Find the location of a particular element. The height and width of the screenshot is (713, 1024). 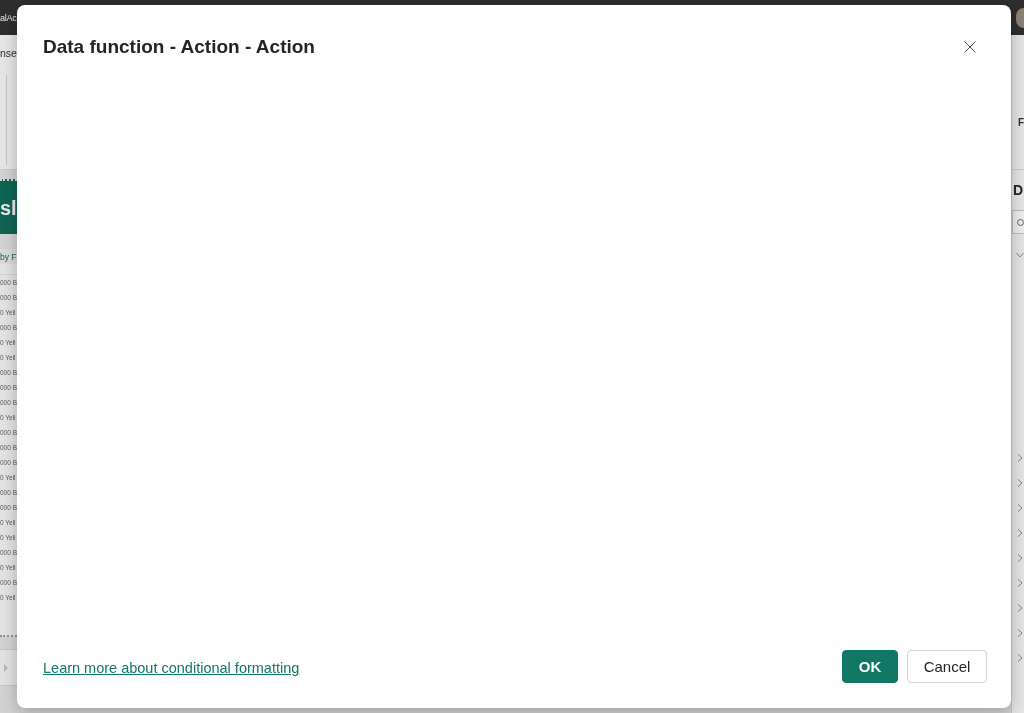

avatar-icon is located at coordinates (1020, 17).